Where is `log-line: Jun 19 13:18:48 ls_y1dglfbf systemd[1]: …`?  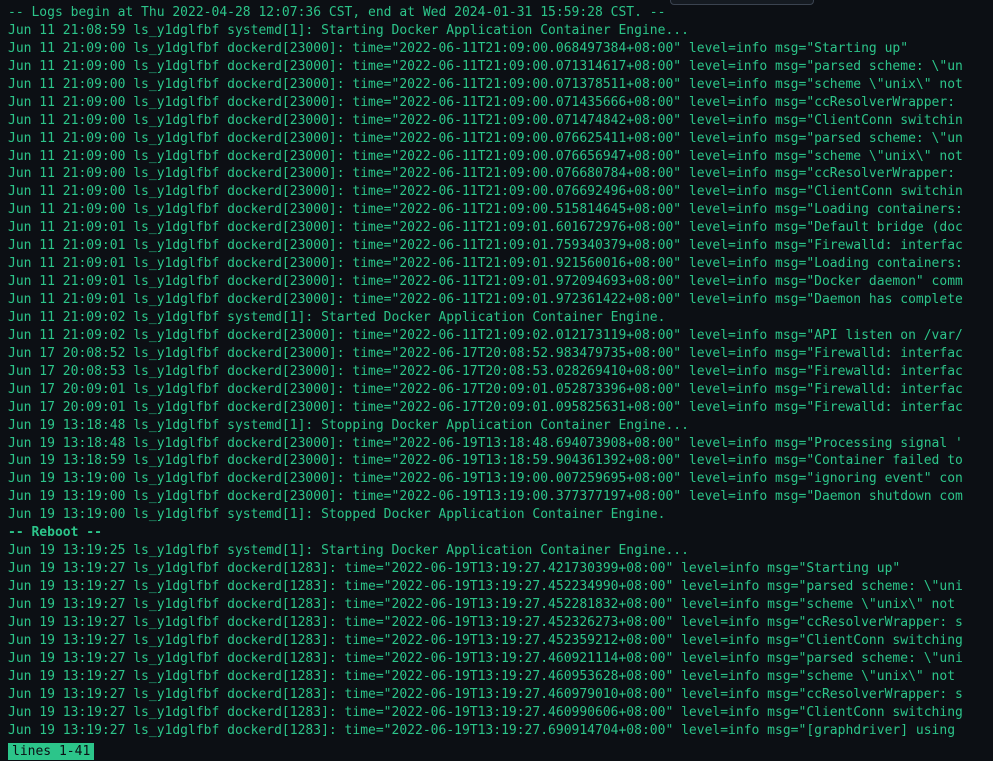
log-line: Jun 19 13:18:48 ls_y1dglfbf systemd[1]: … is located at coordinates (348, 425).